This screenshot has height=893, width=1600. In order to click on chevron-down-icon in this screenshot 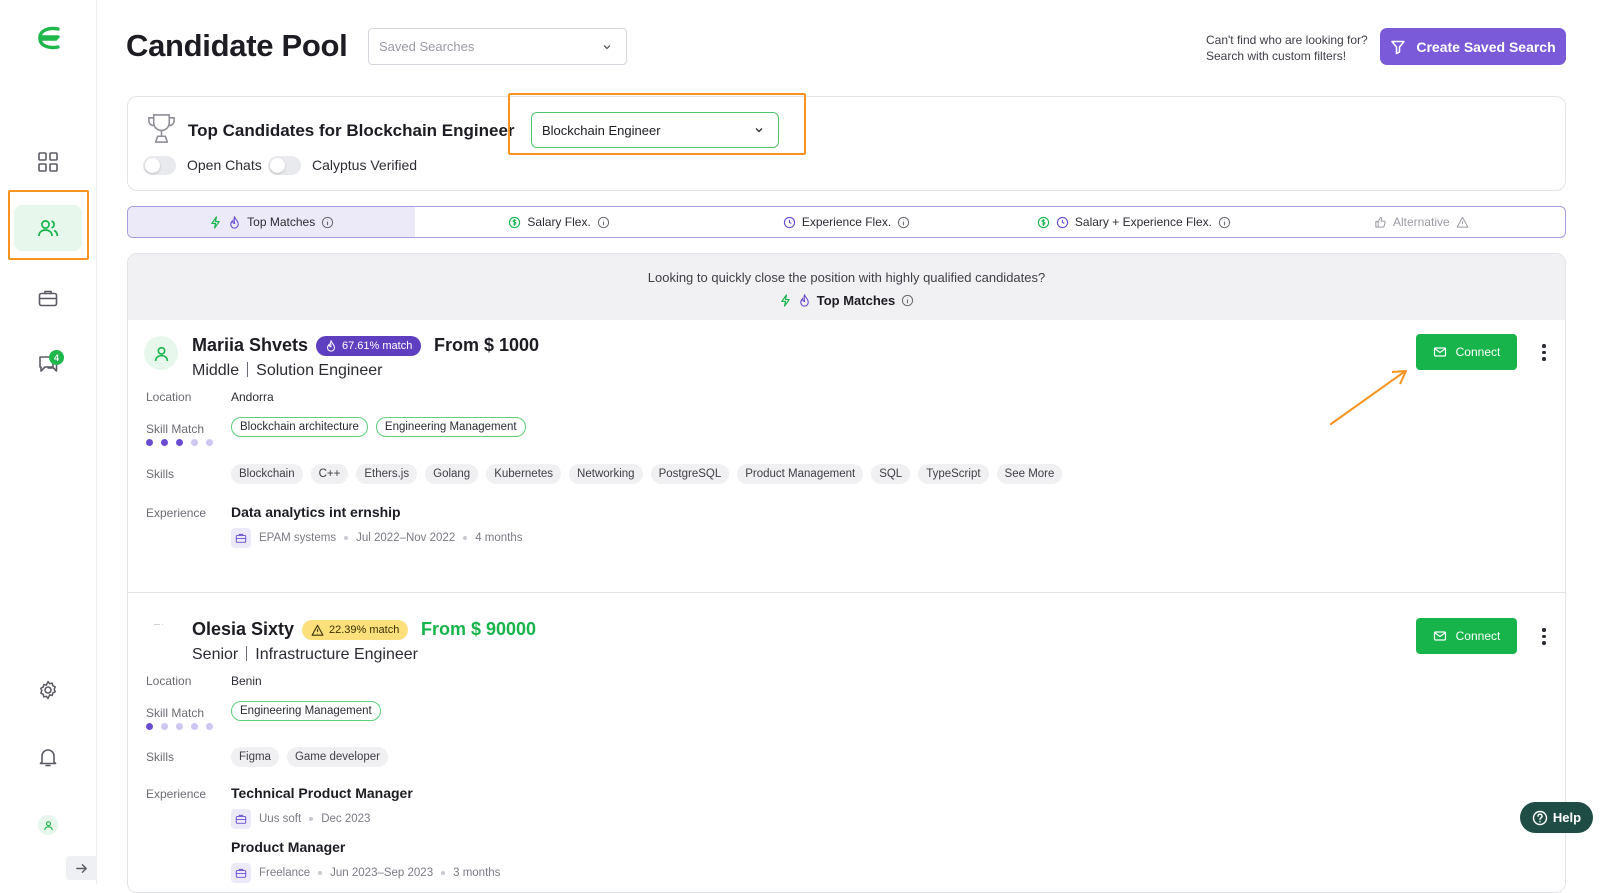, I will do `click(759, 130)`.